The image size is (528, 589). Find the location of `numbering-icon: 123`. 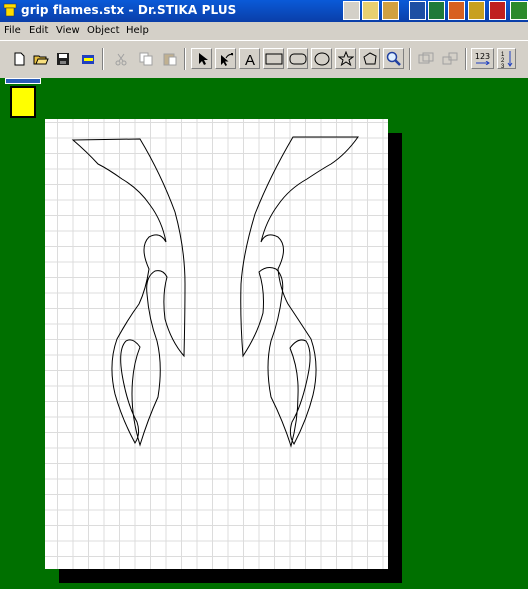

numbering-icon: 123 is located at coordinates (482, 56).